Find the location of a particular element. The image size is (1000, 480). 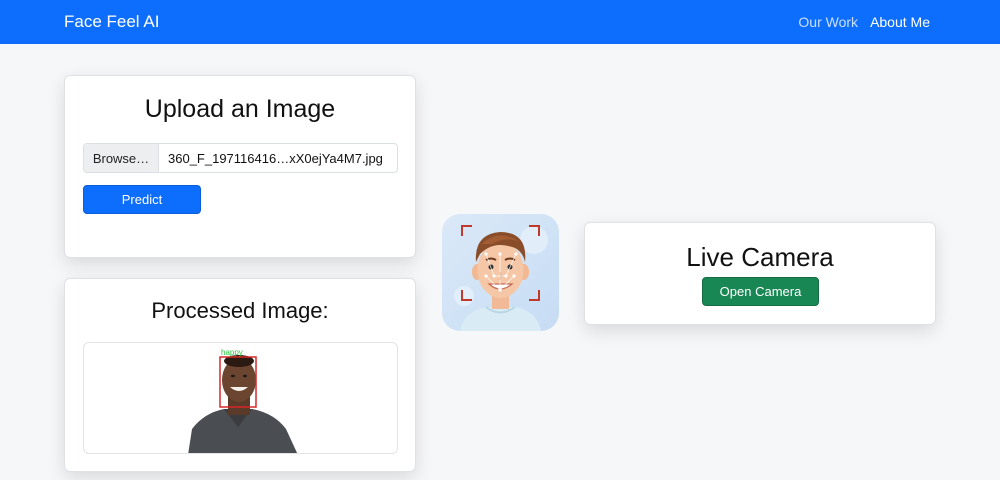

nav-link-our-work: Our Work is located at coordinates (828, 22).